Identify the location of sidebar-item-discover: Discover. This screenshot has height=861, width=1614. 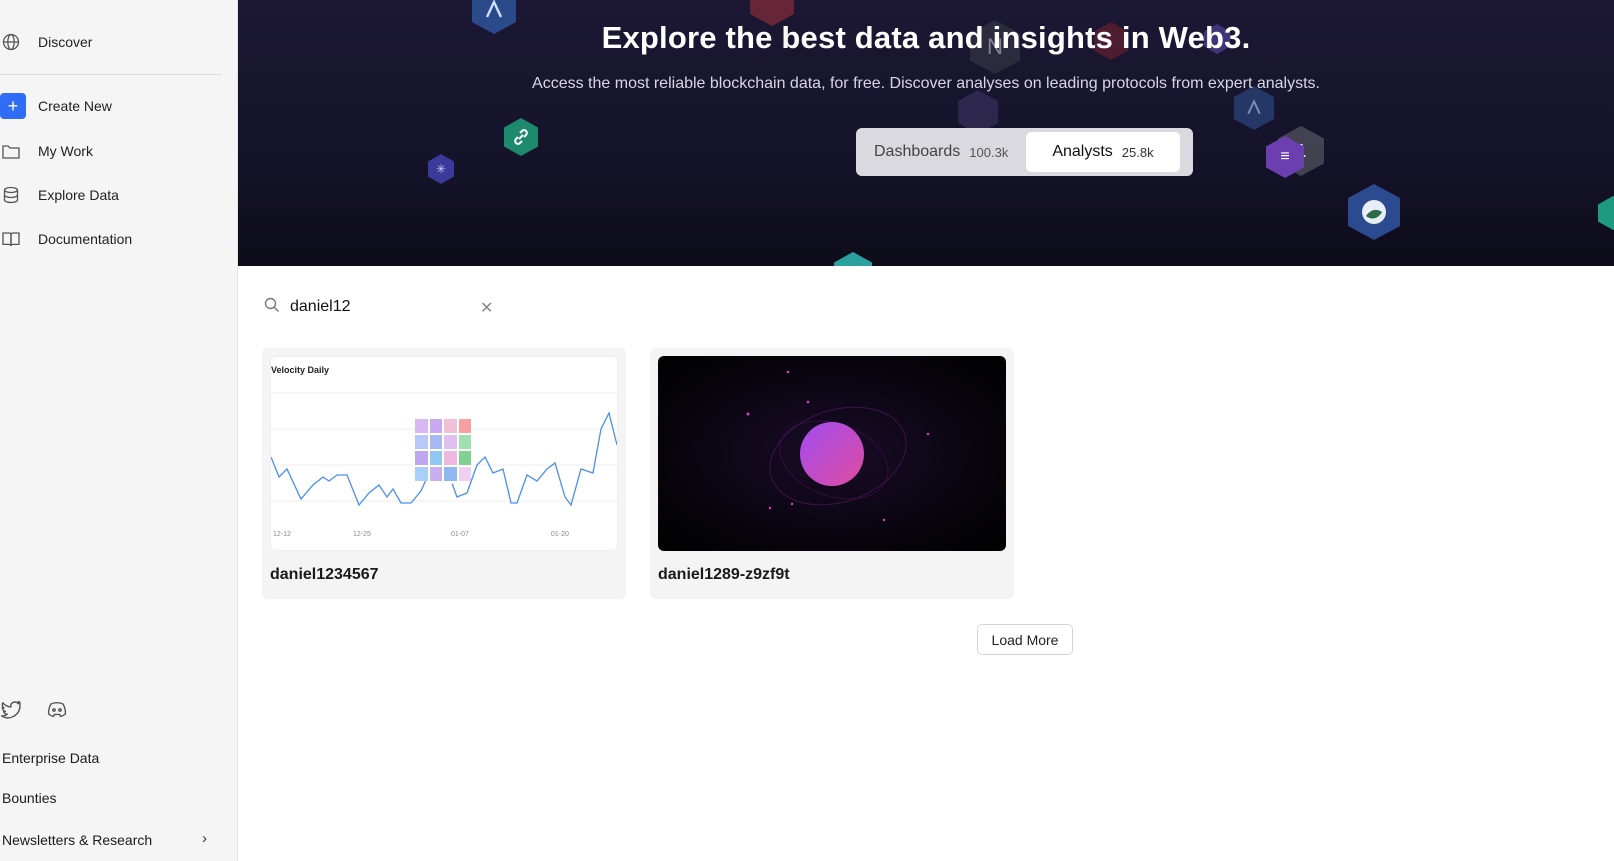
(46, 42).